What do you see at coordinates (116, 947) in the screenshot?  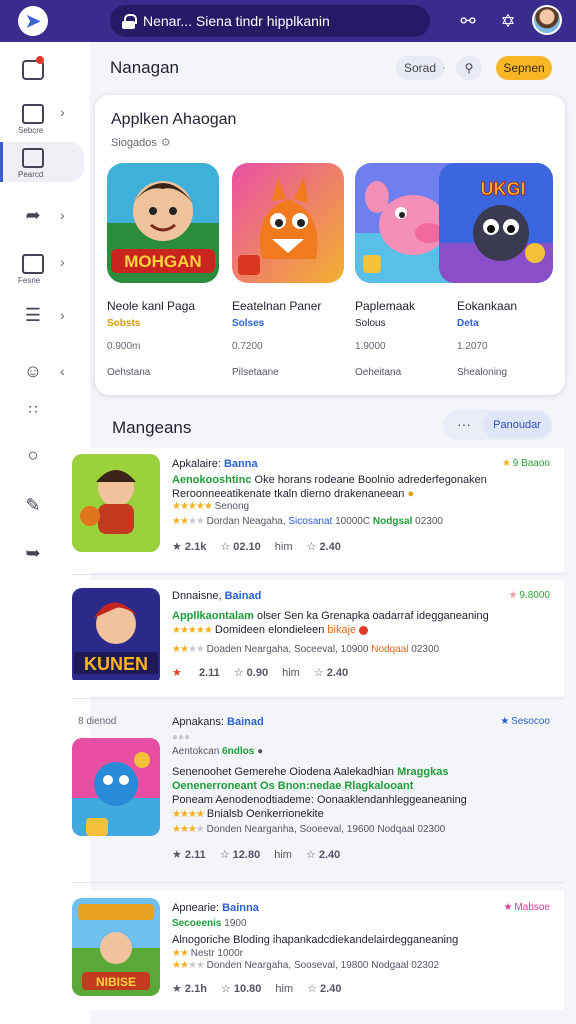 I see `app-icon: NIBISE` at bounding box center [116, 947].